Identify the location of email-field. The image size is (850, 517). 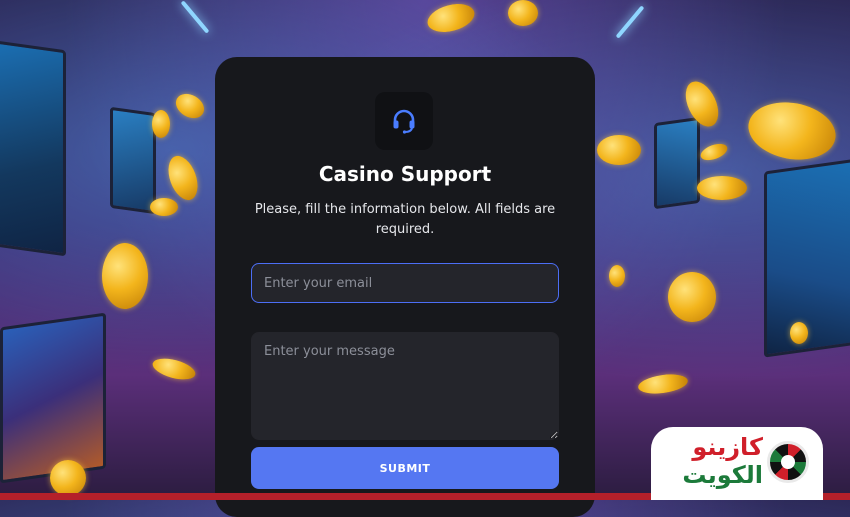
(405, 283).